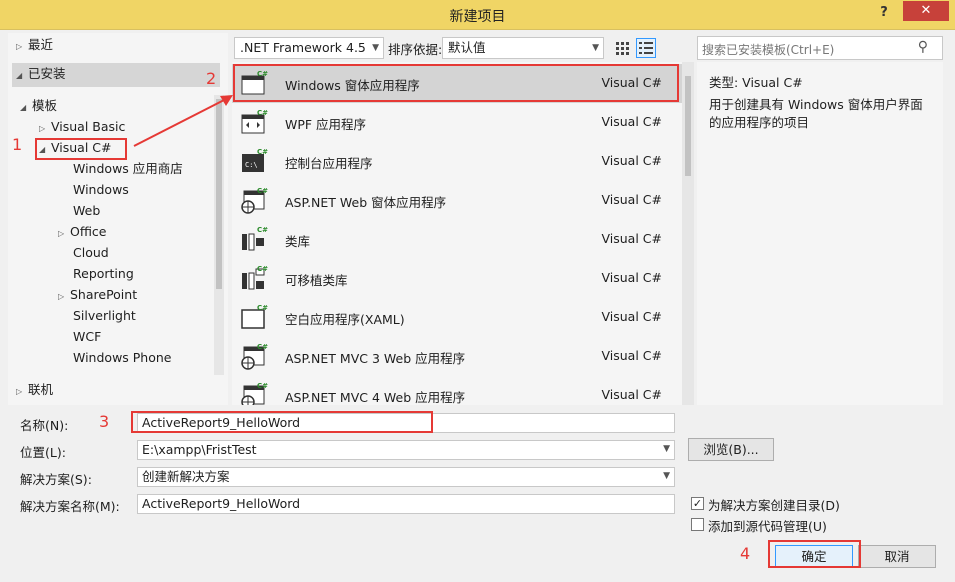  I want to click on tree-item-windows-phone: Windows Phone, so click(122, 358).